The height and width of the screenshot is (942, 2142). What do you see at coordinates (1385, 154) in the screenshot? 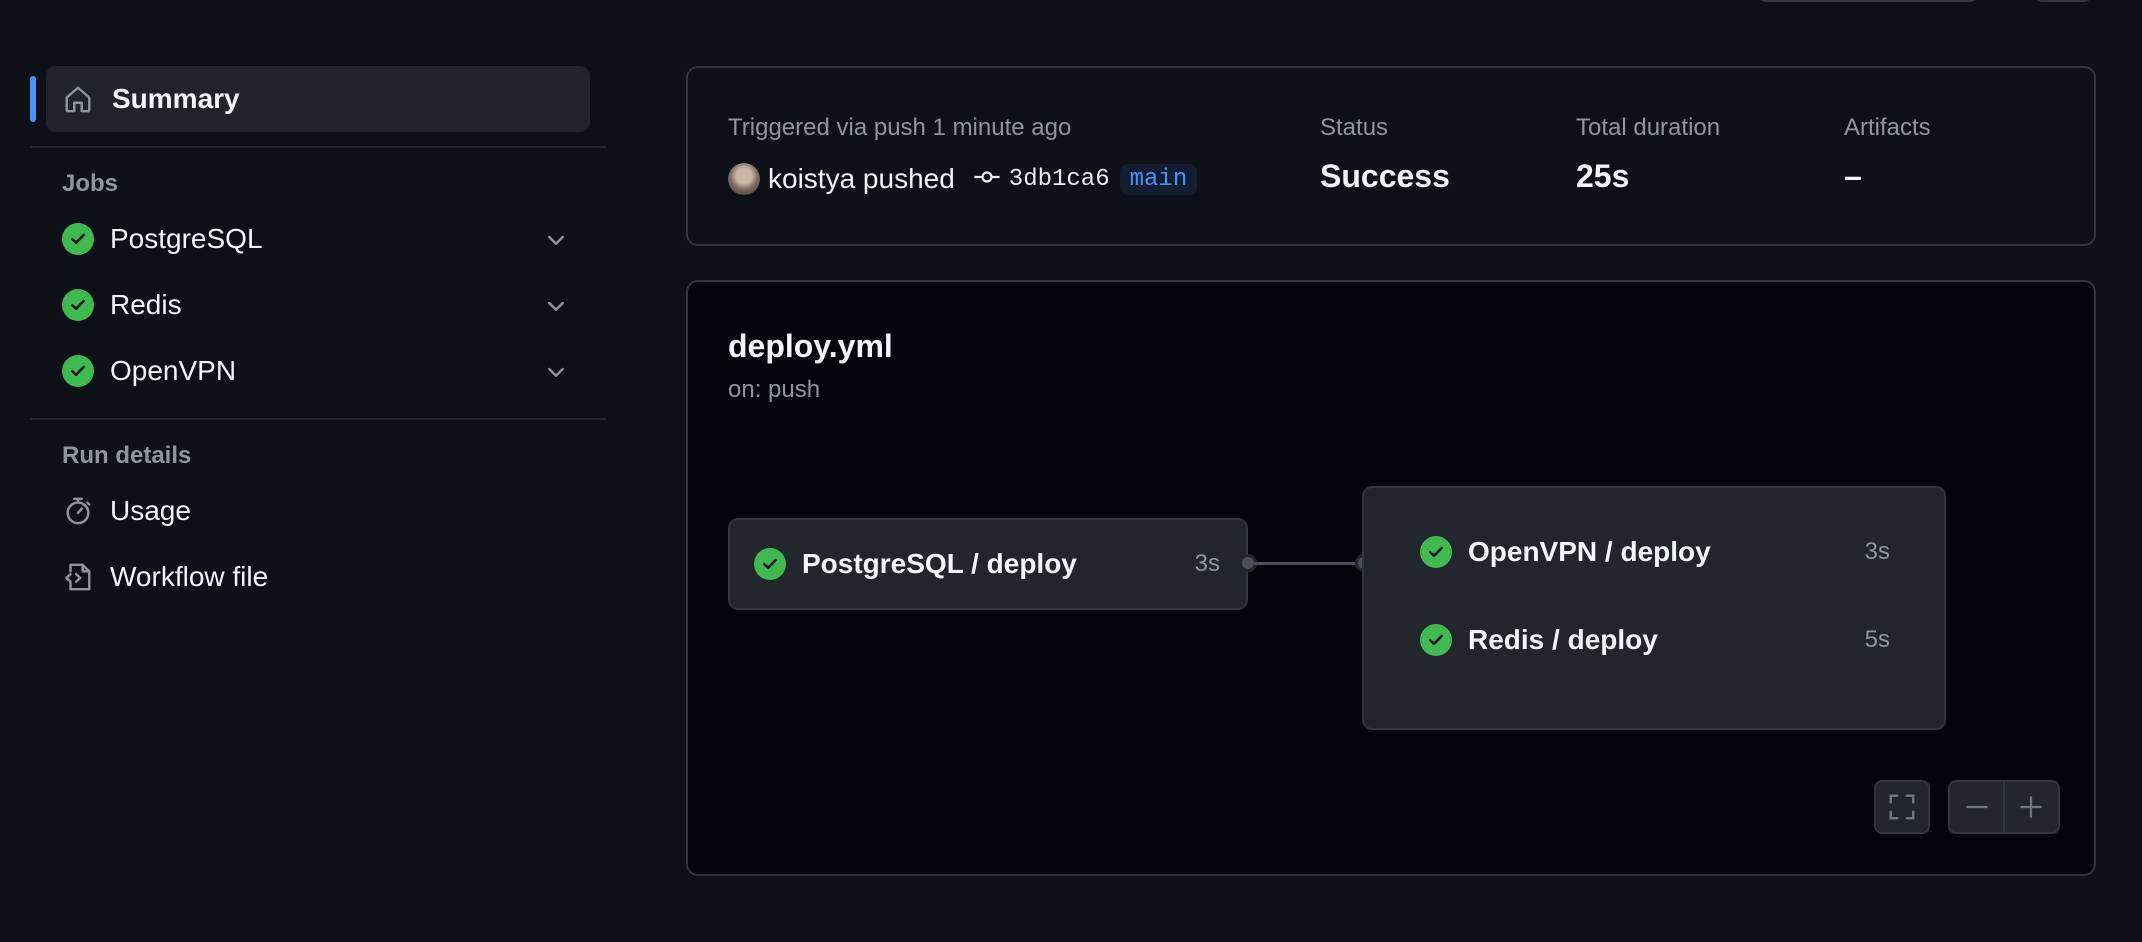
I see `status-stat: Status Success` at bounding box center [1385, 154].